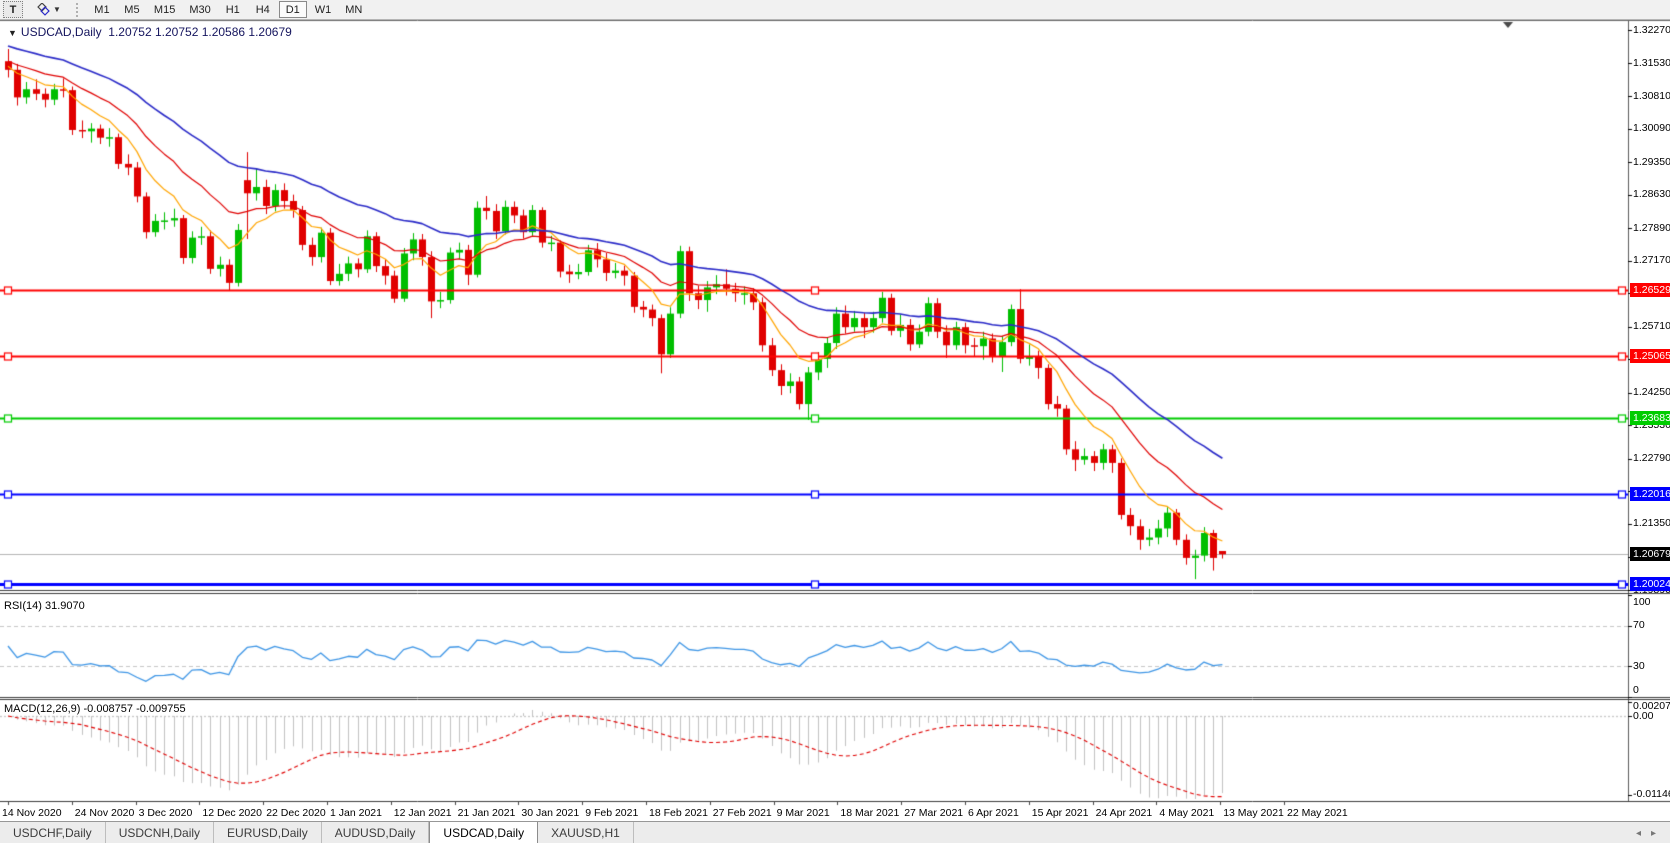  Describe the element at coordinates (1187, 813) in the screenshot. I see `date-label: 4 May 2021` at that location.